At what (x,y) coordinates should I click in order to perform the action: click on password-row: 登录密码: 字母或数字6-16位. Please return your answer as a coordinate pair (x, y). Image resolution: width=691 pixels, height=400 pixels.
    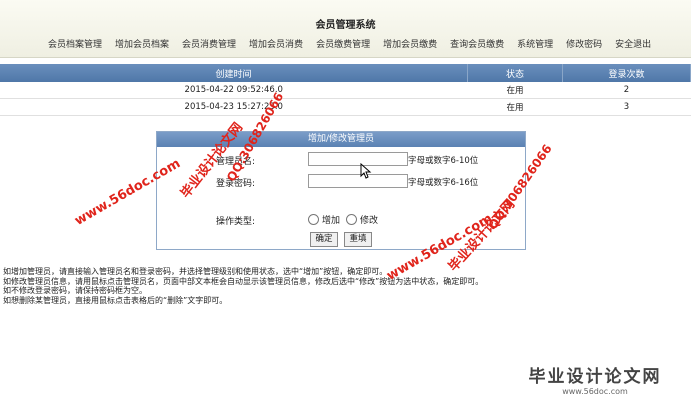
    Looking at the image, I should click on (341, 182).